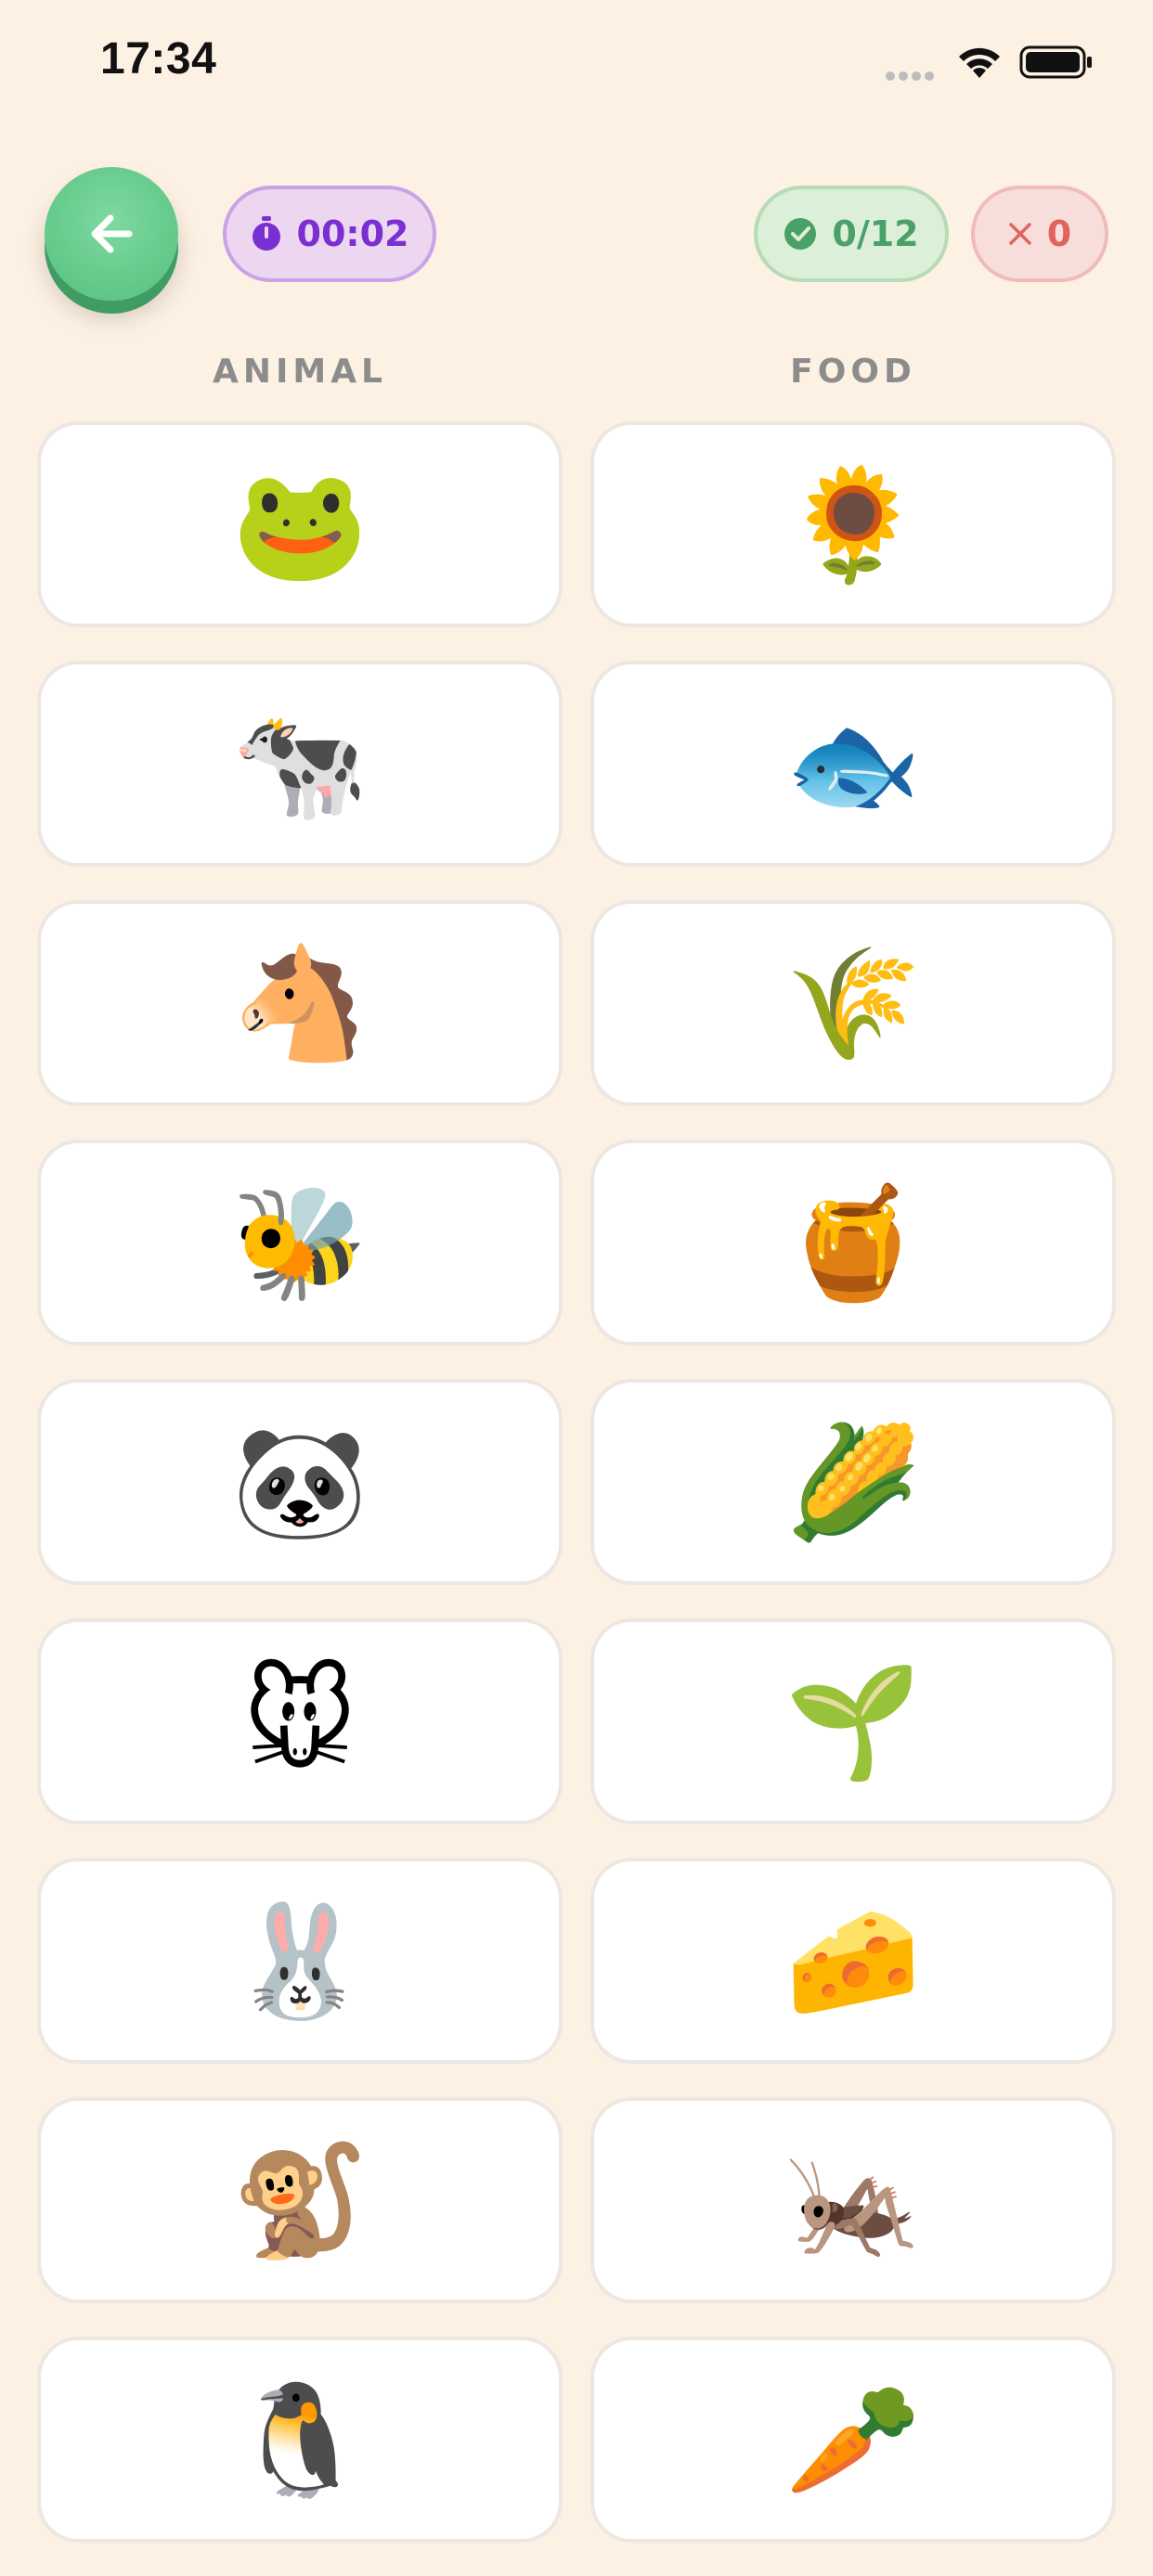  I want to click on animal-card: 🐼, so click(300, 1482).